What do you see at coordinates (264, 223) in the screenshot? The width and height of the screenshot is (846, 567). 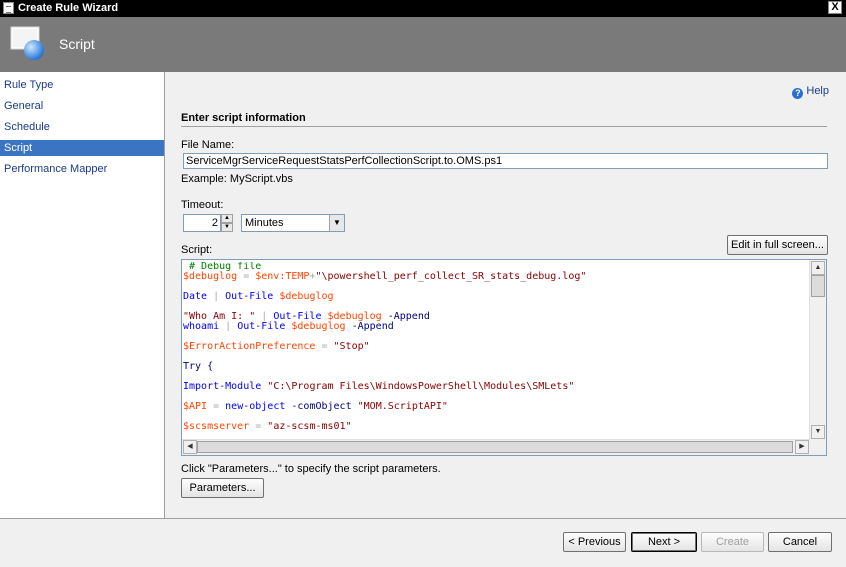 I see `timeout-unit-value: Minutes` at bounding box center [264, 223].